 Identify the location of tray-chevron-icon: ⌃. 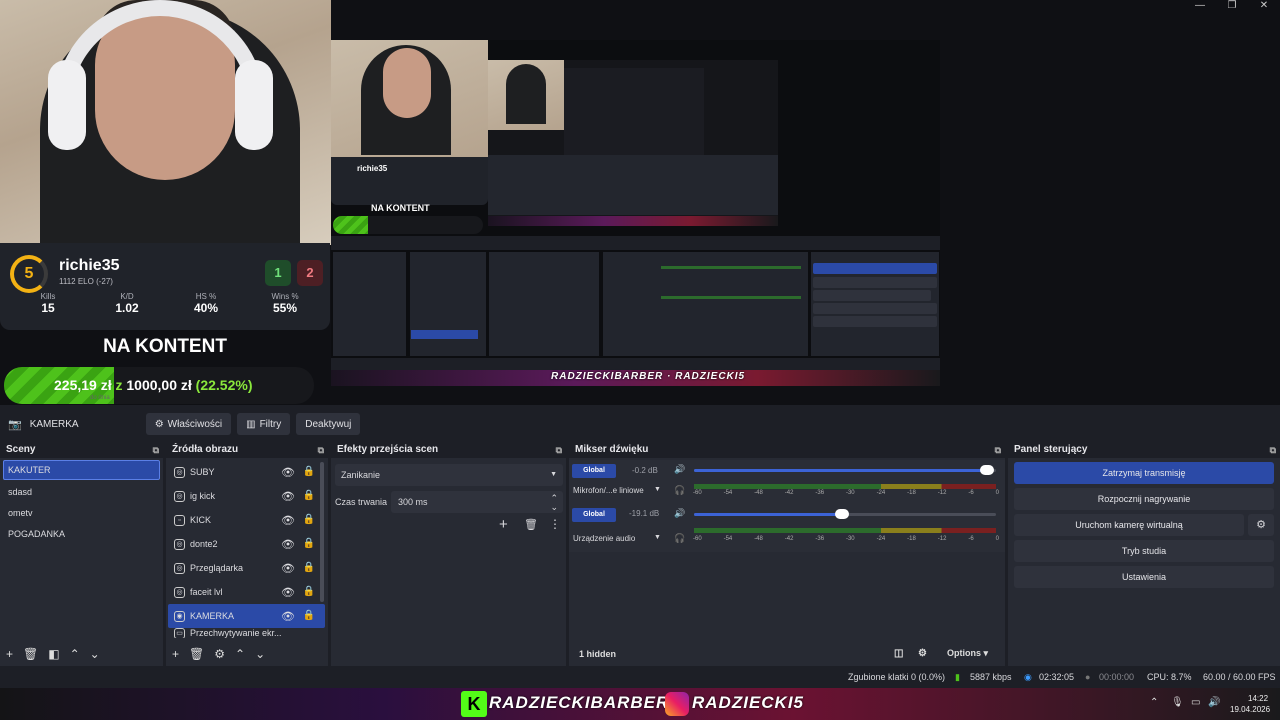
(1154, 702).